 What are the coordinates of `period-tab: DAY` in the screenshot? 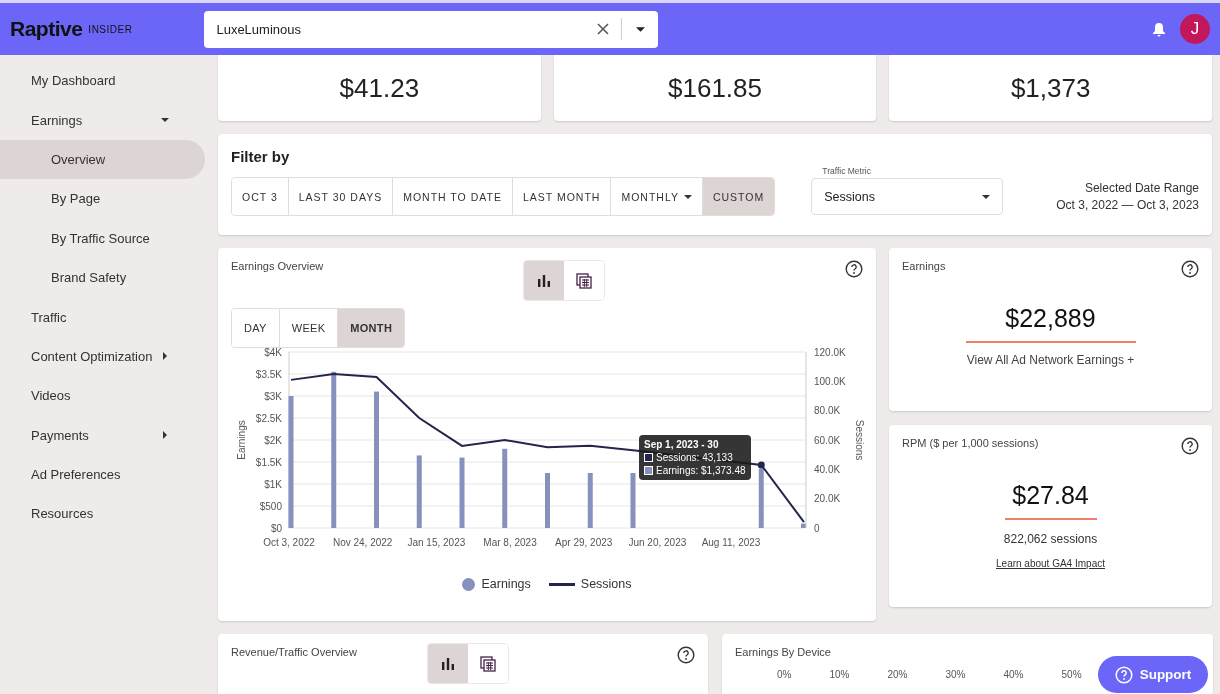 It's located at (256, 328).